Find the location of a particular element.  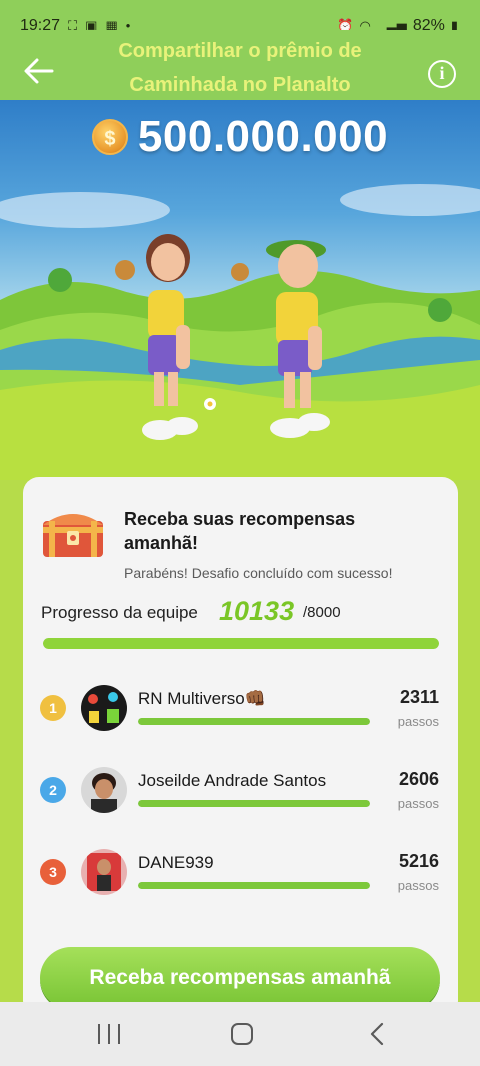

team-progress-bar is located at coordinates (241, 643).